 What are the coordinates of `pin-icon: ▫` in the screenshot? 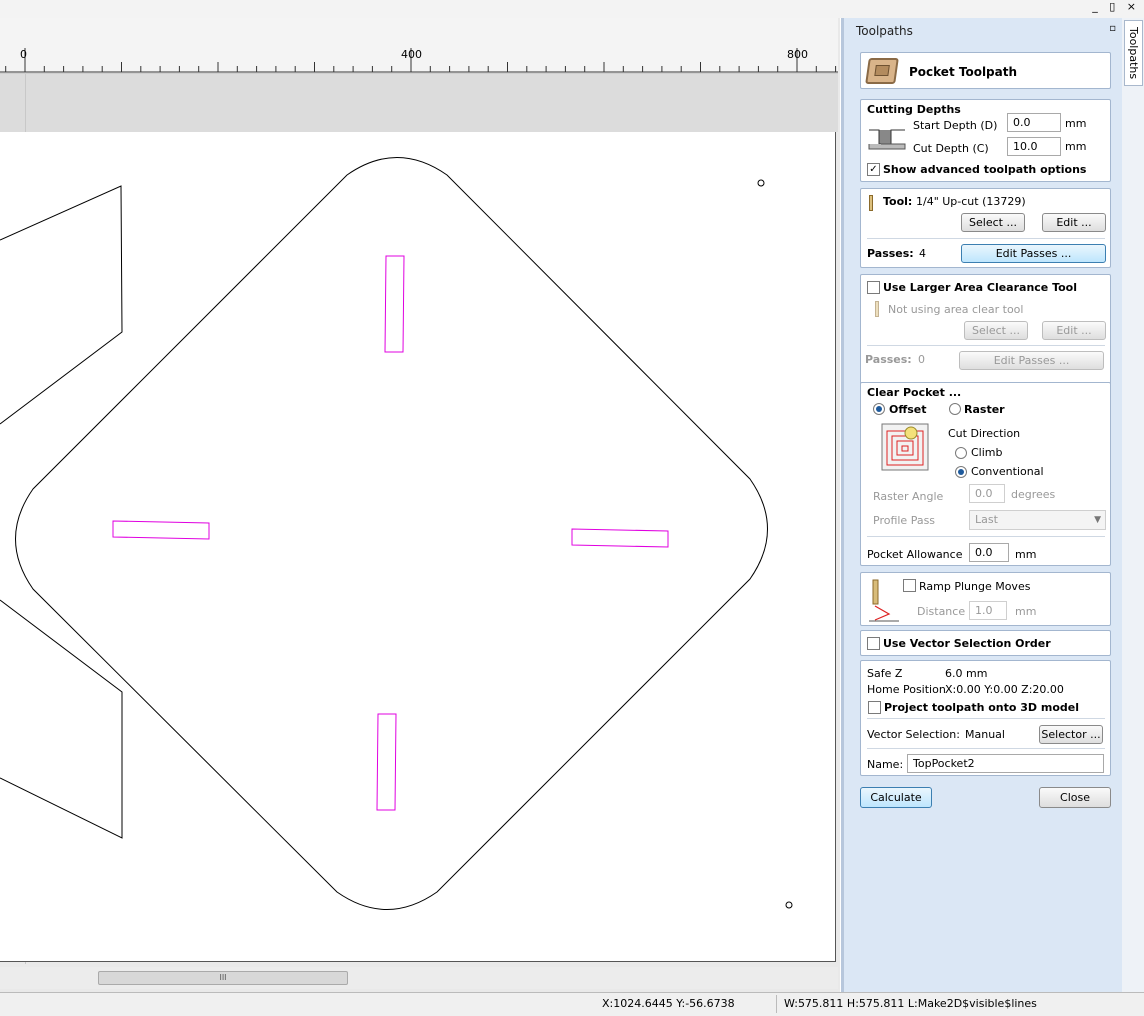 It's located at (1112, 28).